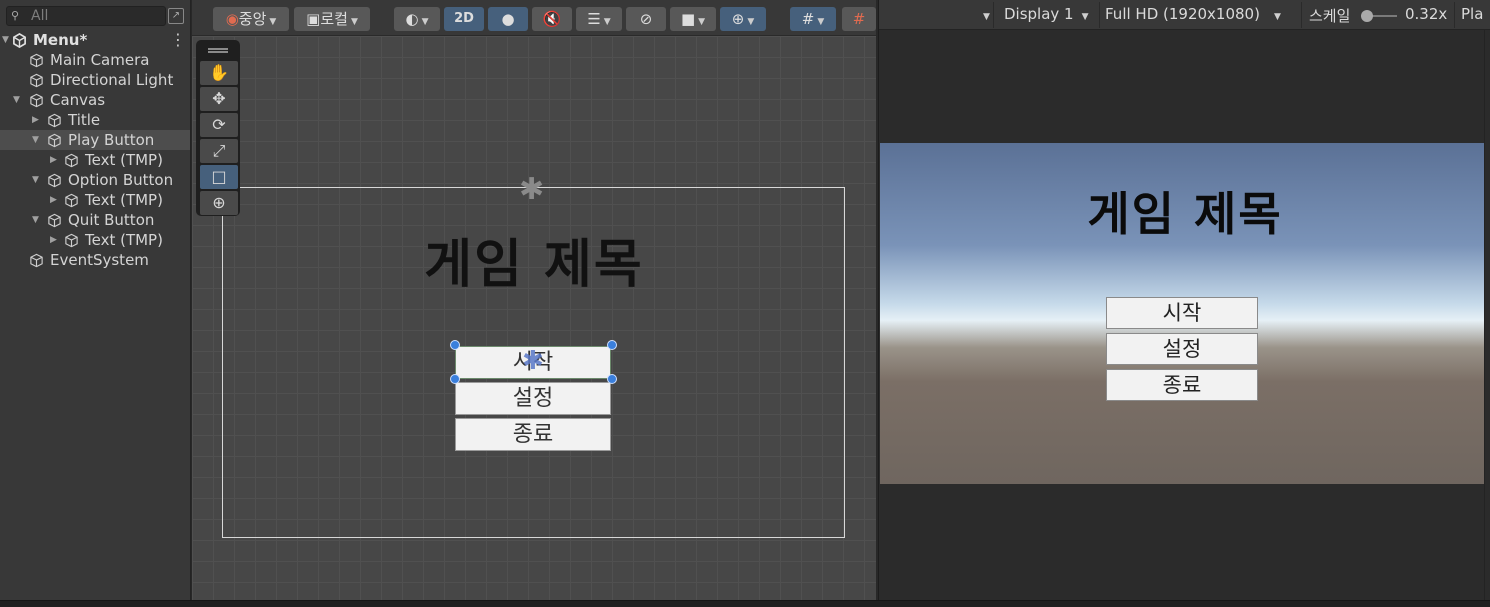 The image size is (1490, 607). What do you see at coordinates (808, 19) in the screenshot?
I see `grid-icon: #` at bounding box center [808, 19].